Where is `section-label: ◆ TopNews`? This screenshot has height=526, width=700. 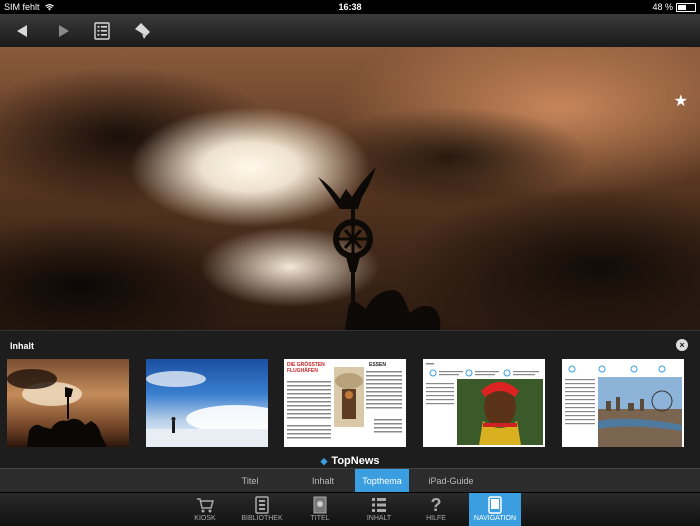 section-label: ◆ TopNews is located at coordinates (350, 461).